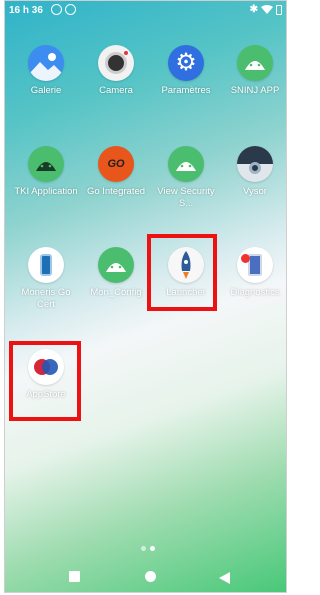  Describe the element at coordinates (253, 9) in the screenshot. I see `bluetooth-icon: ✱` at that location.